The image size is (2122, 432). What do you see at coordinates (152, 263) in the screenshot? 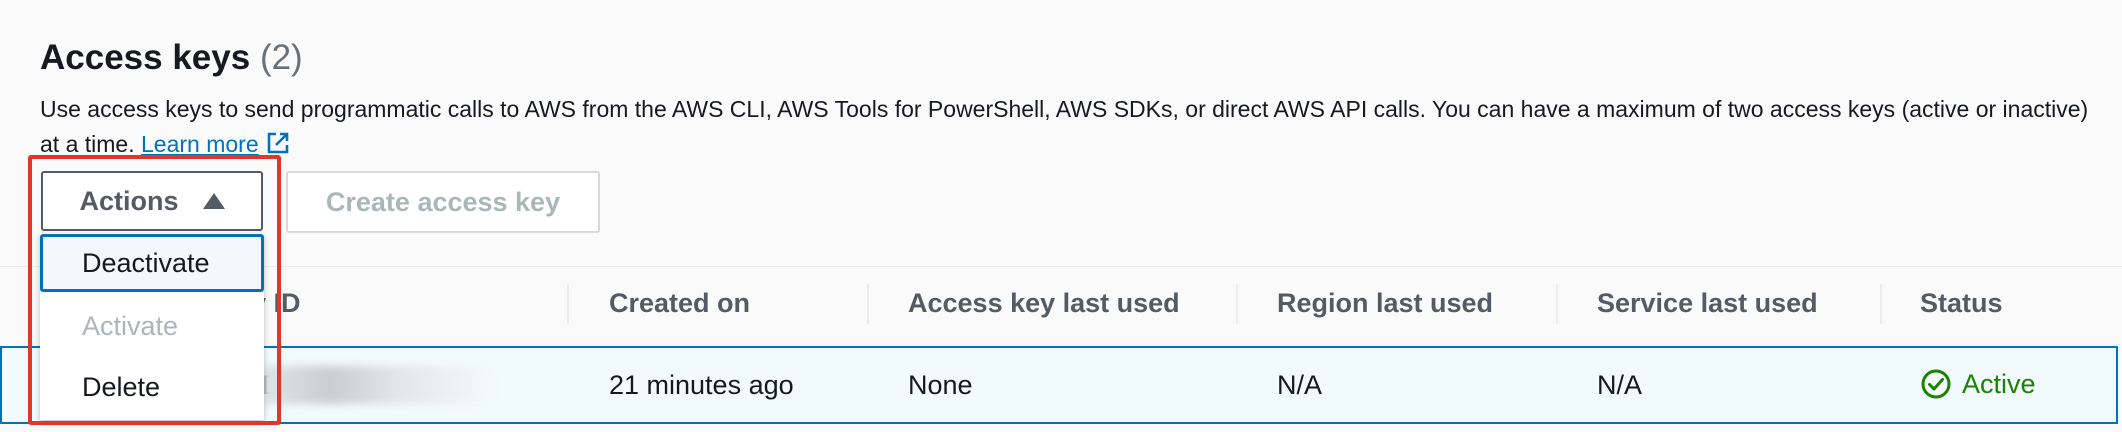
I see `menu-item-deactivate: Deactivate` at bounding box center [152, 263].